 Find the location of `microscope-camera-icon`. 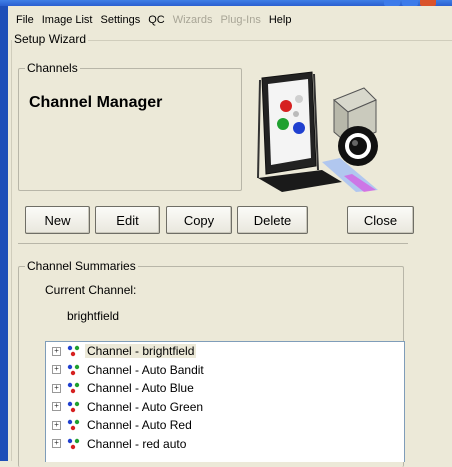

microscope-camera-icon is located at coordinates (317, 131).